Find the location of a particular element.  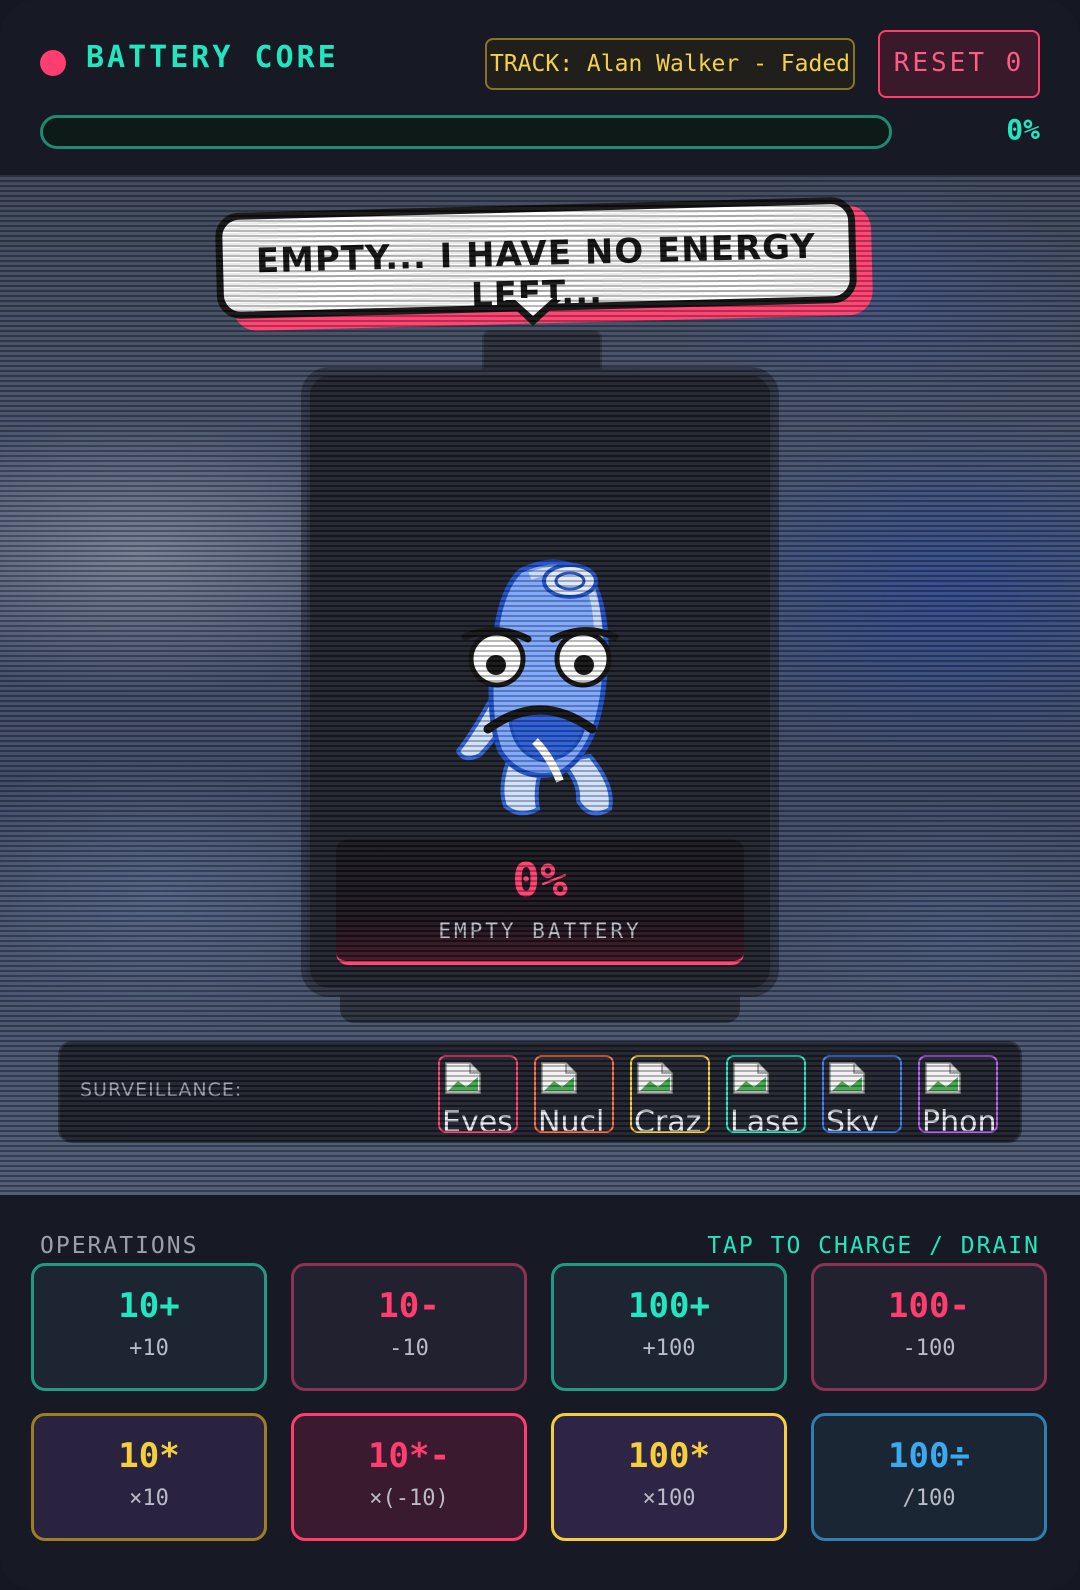

surveillance-cam-thumb: Phon is located at coordinates (958, 1094).